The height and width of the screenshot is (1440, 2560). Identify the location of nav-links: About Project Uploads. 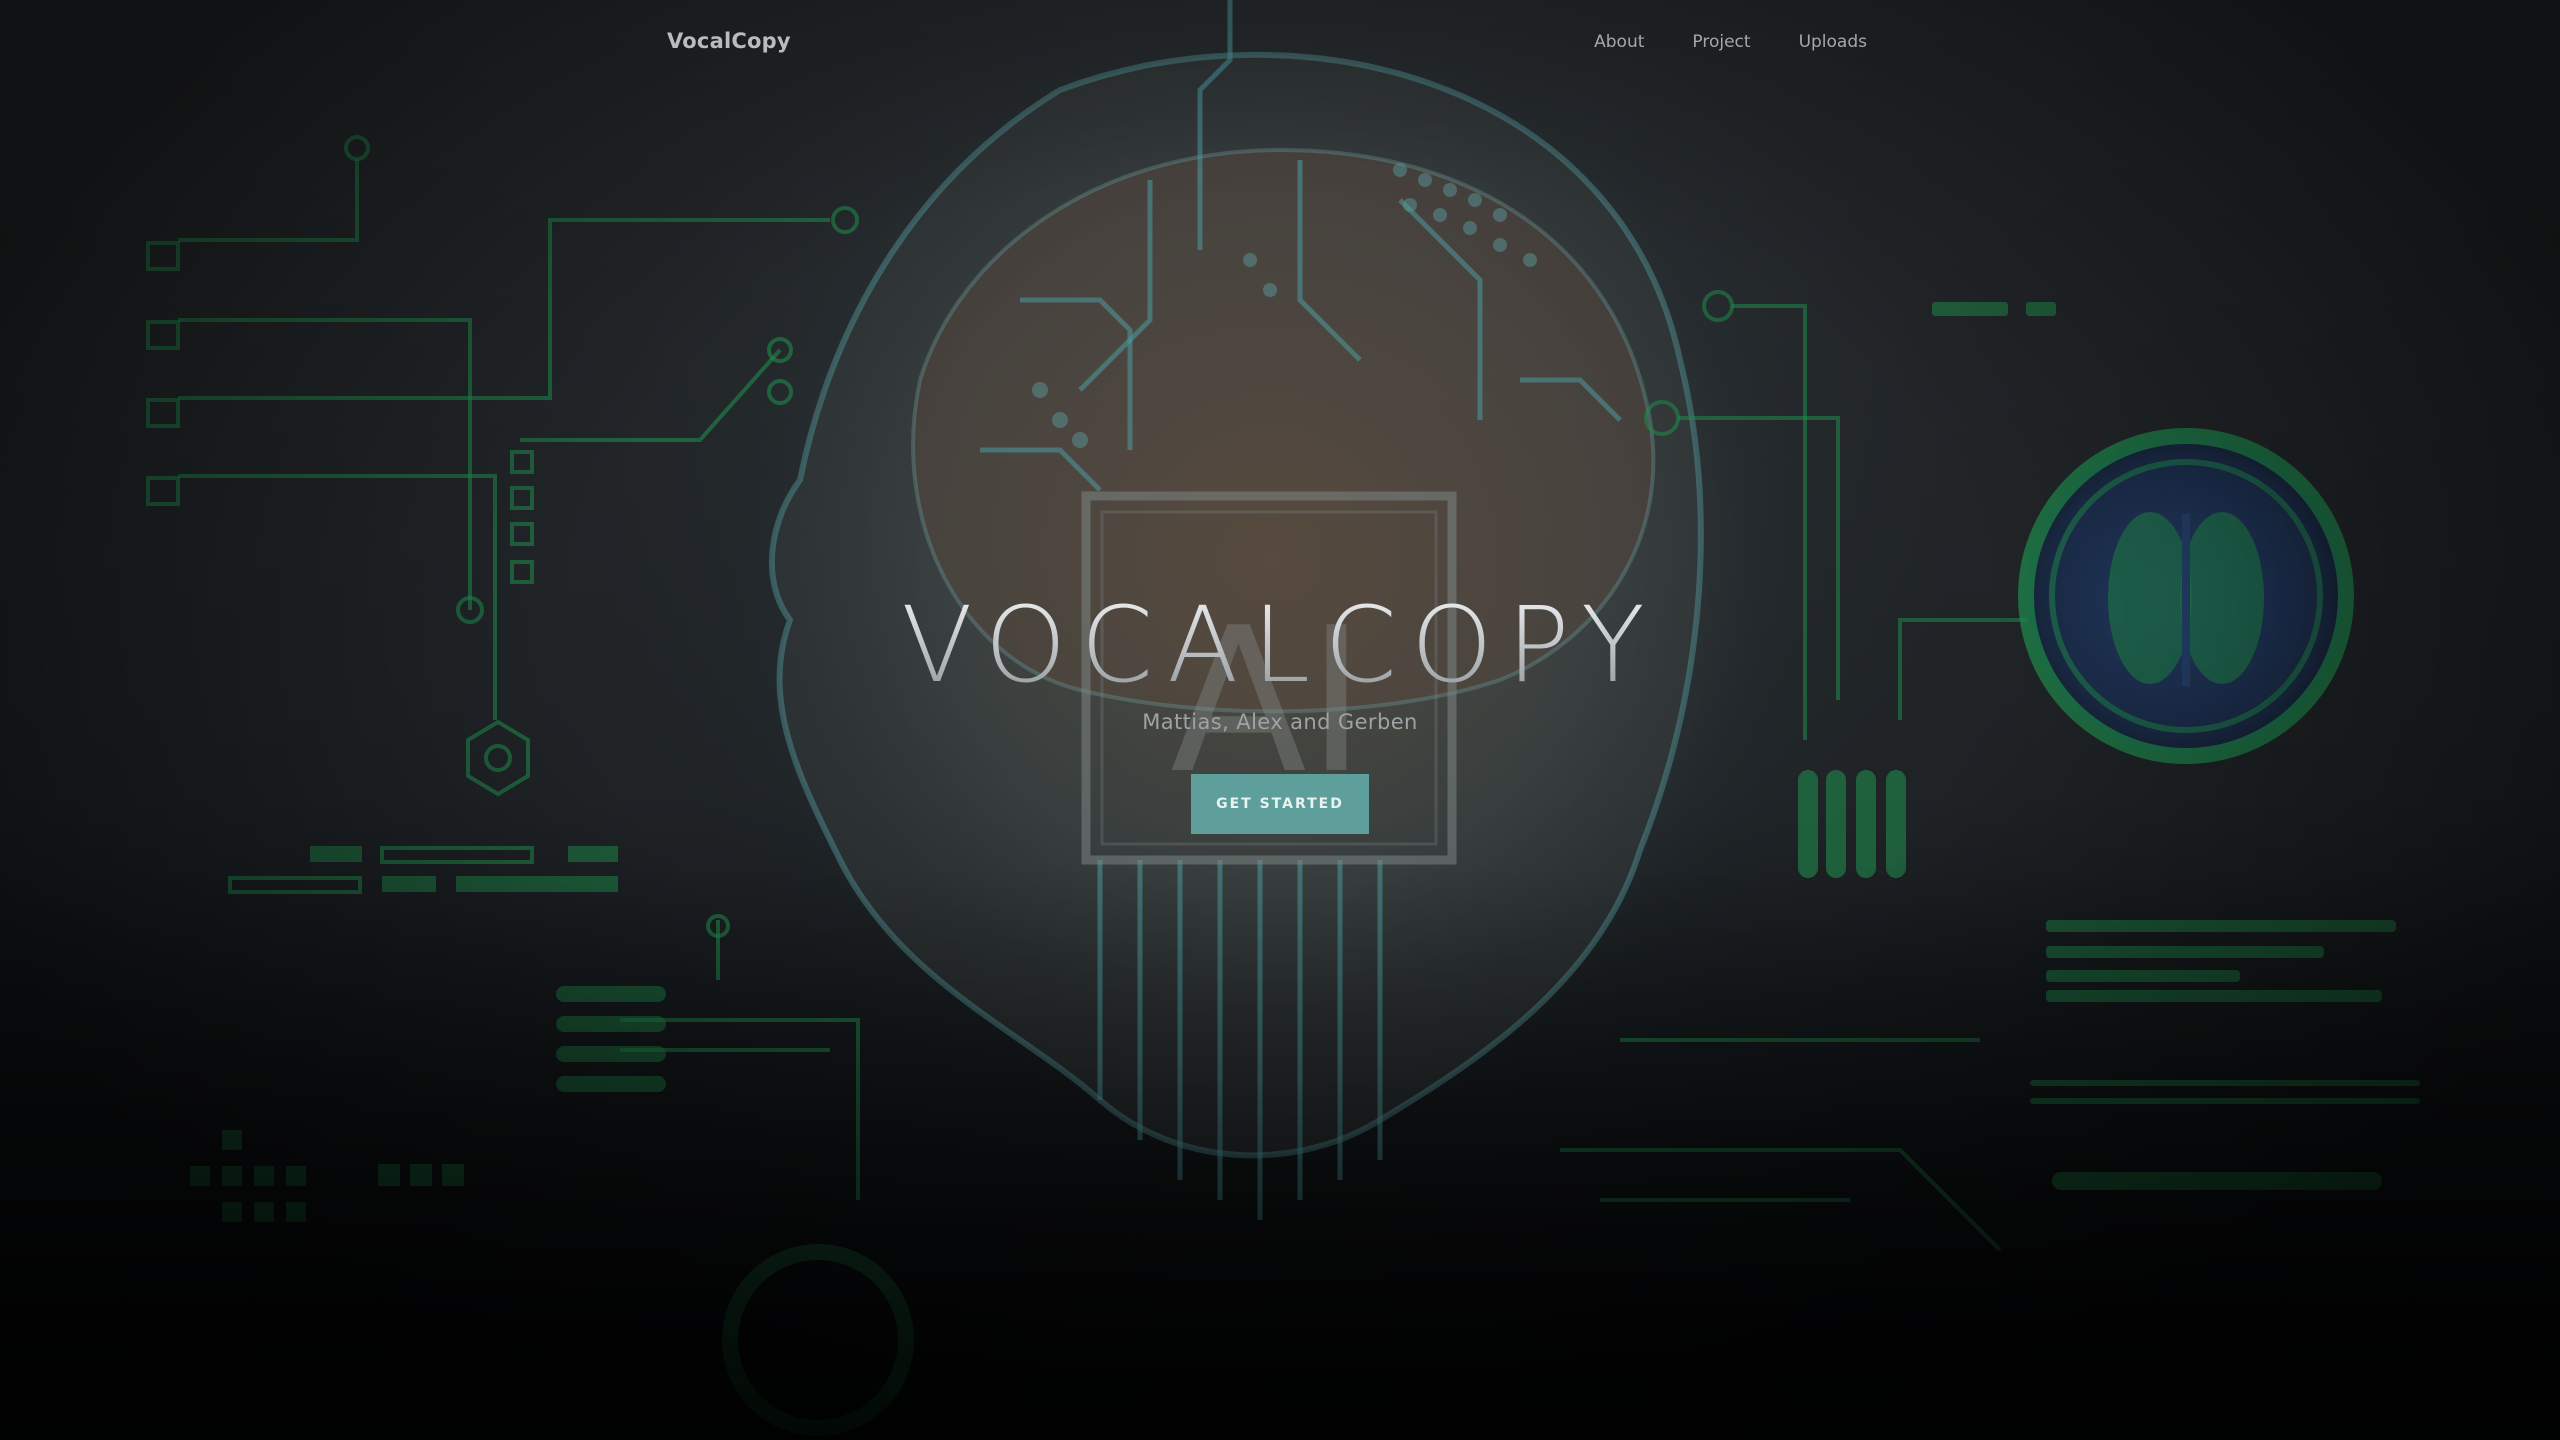
(1730, 42).